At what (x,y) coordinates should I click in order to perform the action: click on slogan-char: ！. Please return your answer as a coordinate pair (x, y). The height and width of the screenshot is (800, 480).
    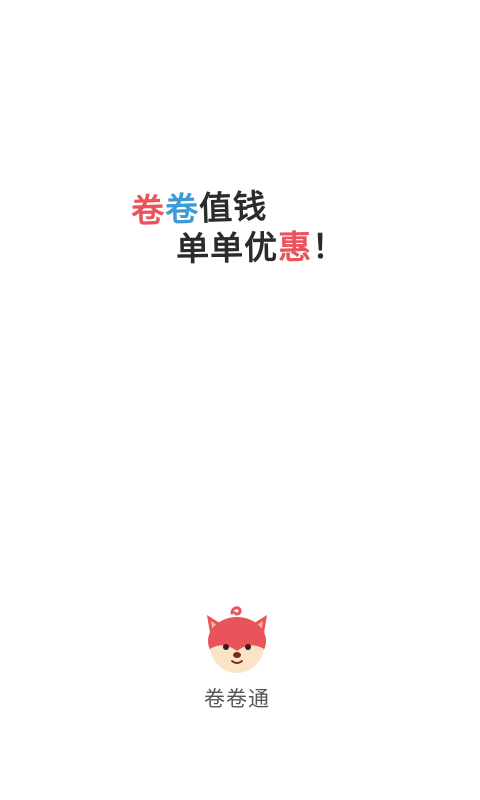
    Looking at the image, I should click on (329, 246).